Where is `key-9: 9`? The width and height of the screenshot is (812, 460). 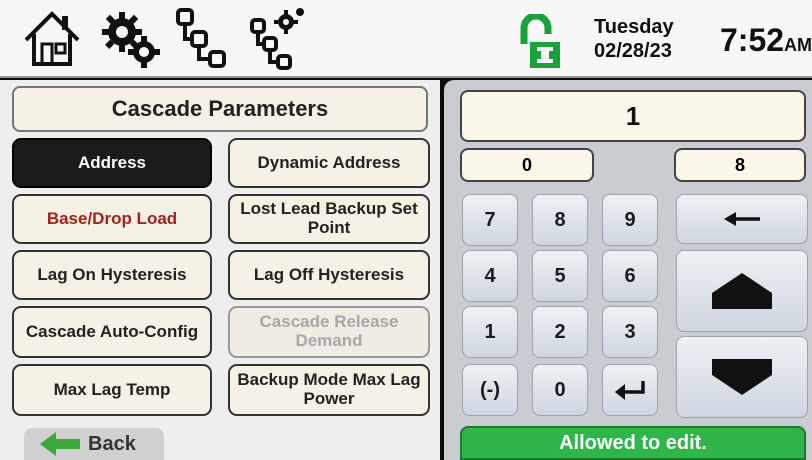
key-9: 9 is located at coordinates (630, 220).